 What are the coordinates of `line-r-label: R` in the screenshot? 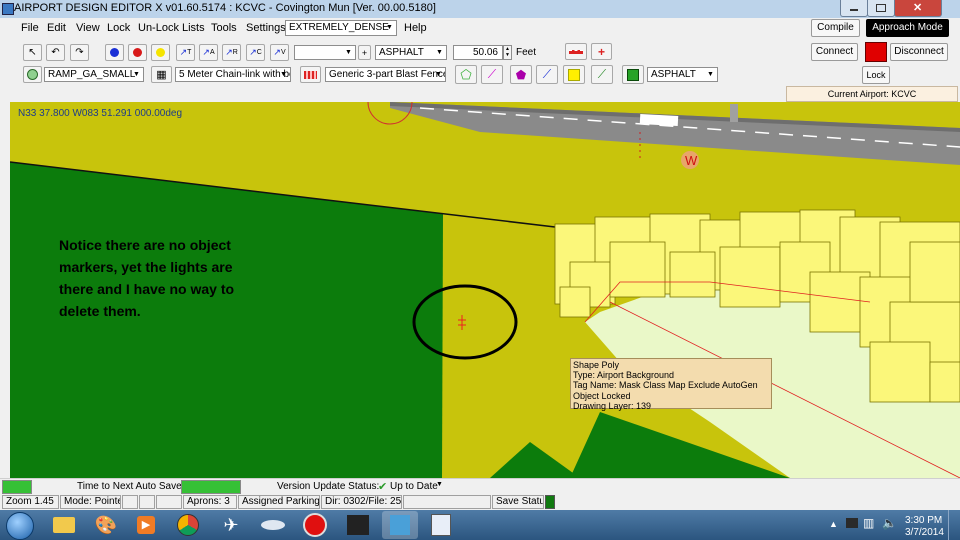 It's located at (235, 52).